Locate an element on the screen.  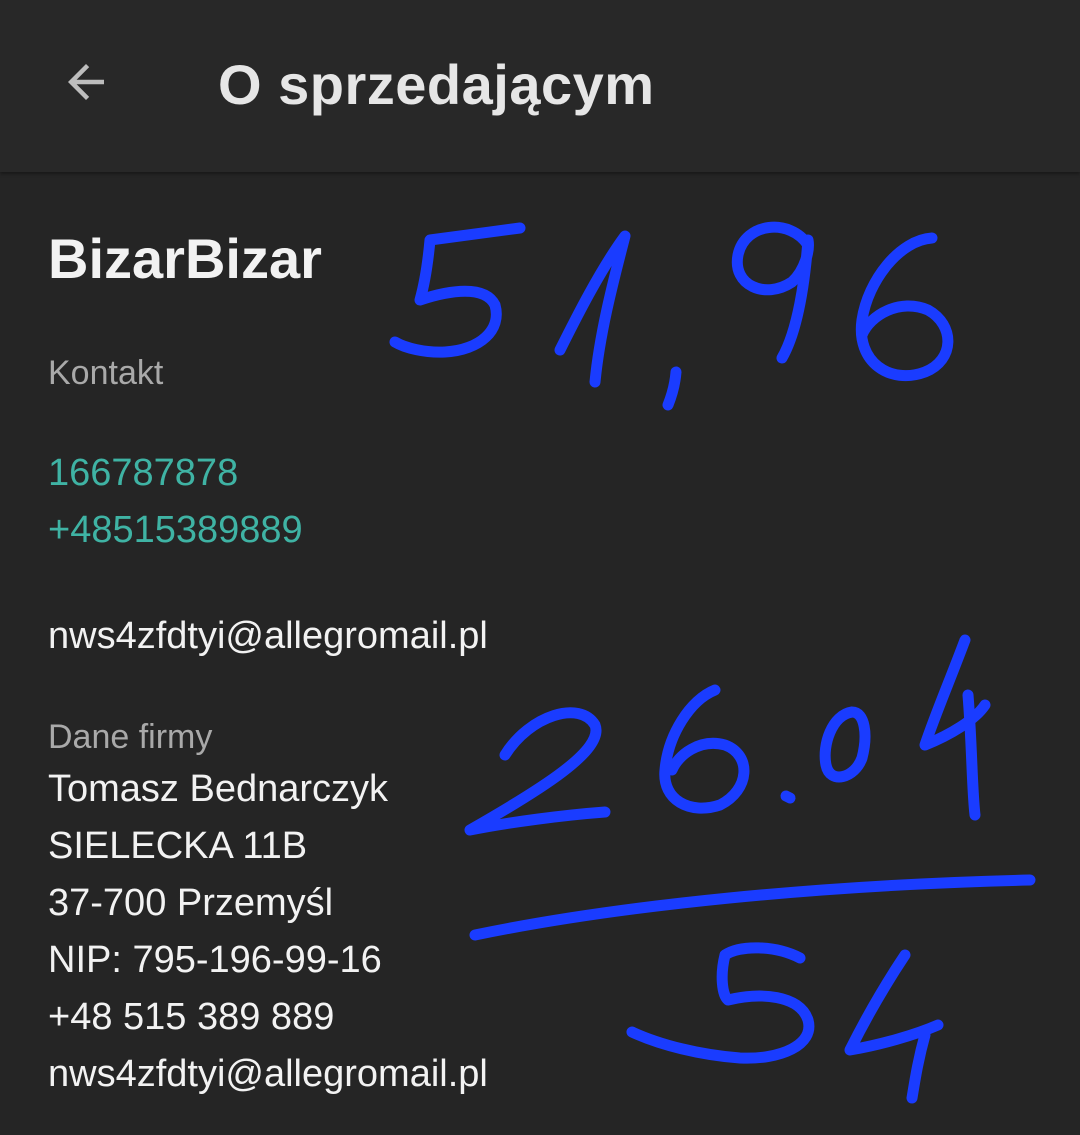
company-email: nws4zfdtyi@allegromail.pl is located at coordinates (268, 1074).